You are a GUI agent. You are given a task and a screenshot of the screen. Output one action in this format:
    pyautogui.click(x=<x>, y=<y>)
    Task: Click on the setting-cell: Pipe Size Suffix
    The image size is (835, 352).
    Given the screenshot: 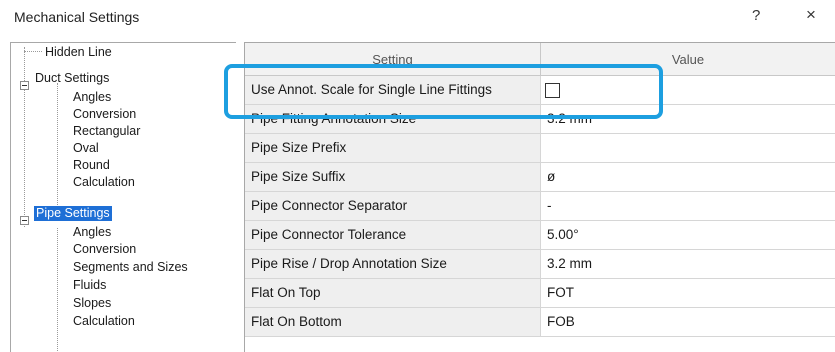 What is the action you would take?
    pyautogui.click(x=393, y=177)
    